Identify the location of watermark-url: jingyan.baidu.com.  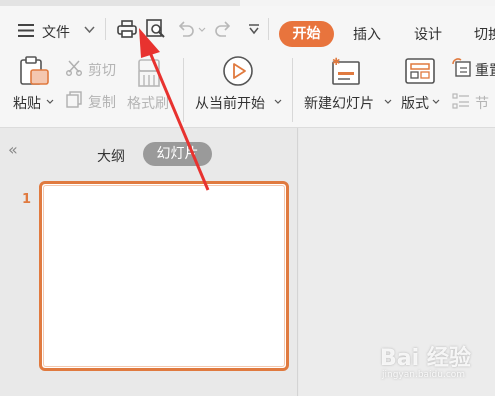
(424, 375).